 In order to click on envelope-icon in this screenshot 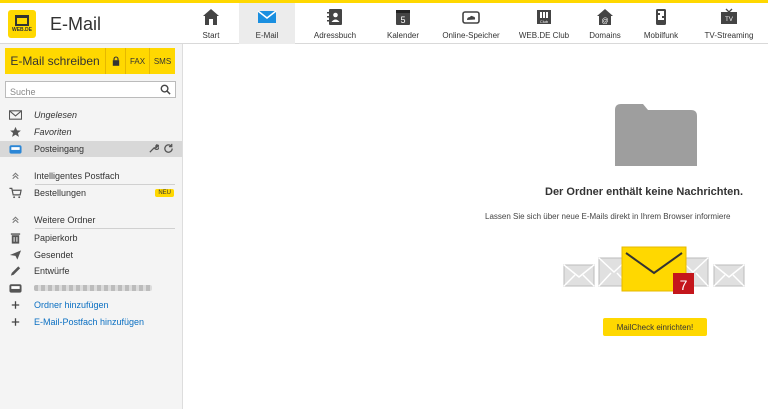, I will do `click(15, 115)`.